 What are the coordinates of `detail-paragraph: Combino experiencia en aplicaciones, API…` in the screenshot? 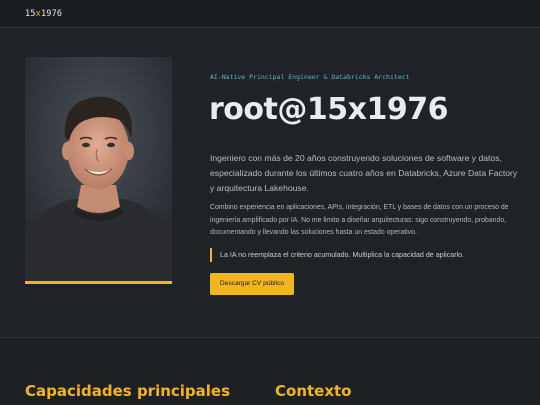 It's located at (359, 220).